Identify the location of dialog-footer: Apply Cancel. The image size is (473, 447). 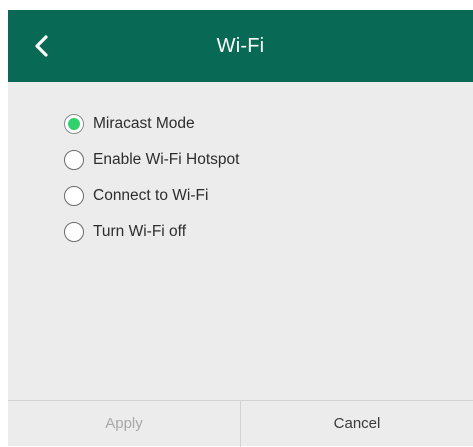
(240, 423).